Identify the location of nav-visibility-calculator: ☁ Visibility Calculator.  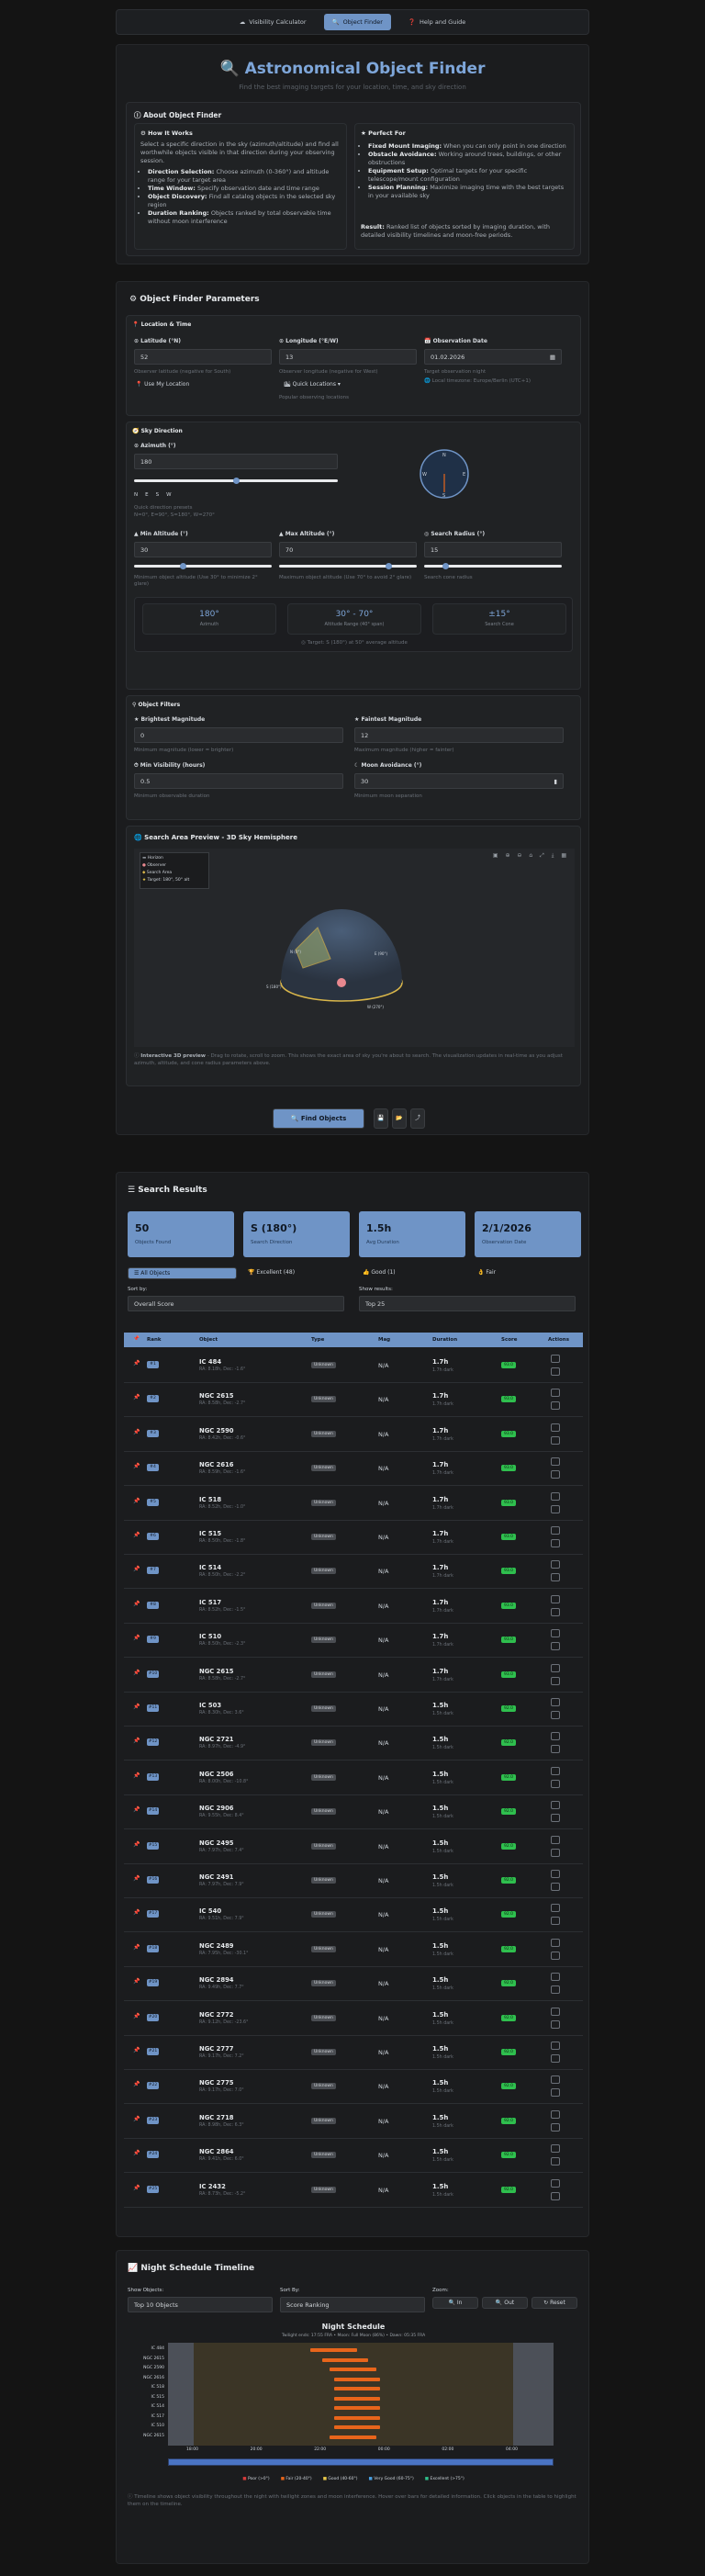
(273, 22).